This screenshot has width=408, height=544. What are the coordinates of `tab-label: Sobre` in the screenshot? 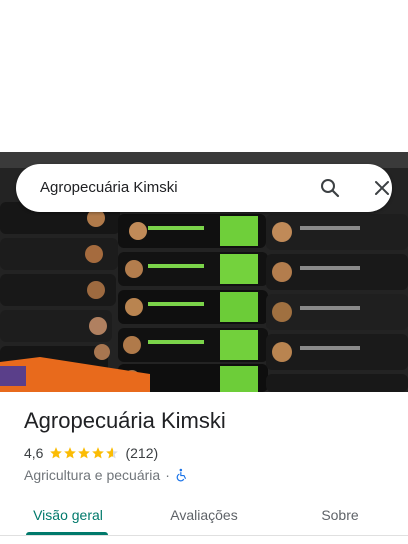 It's located at (340, 515).